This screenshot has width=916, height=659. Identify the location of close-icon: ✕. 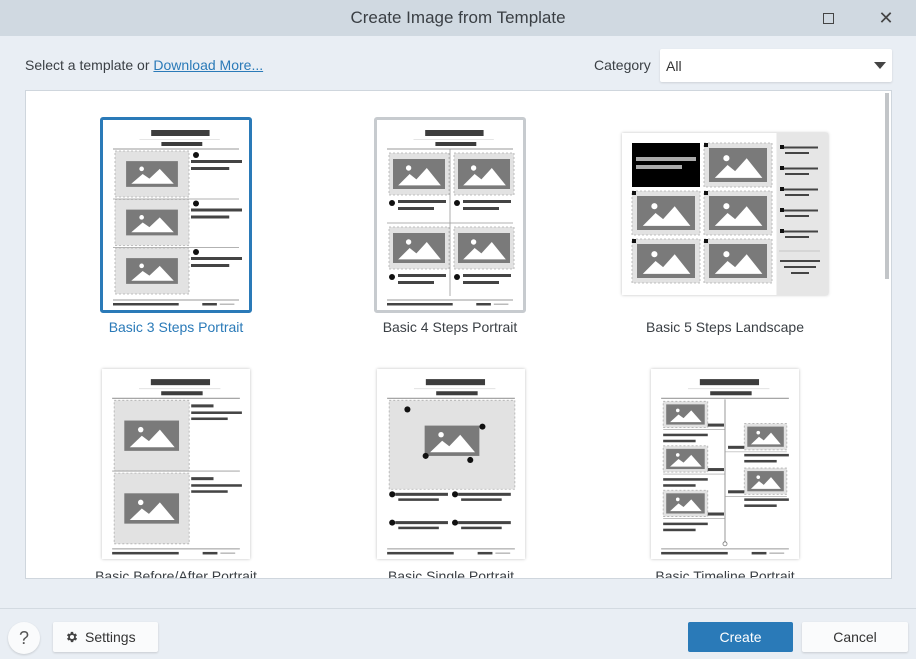
(886, 18).